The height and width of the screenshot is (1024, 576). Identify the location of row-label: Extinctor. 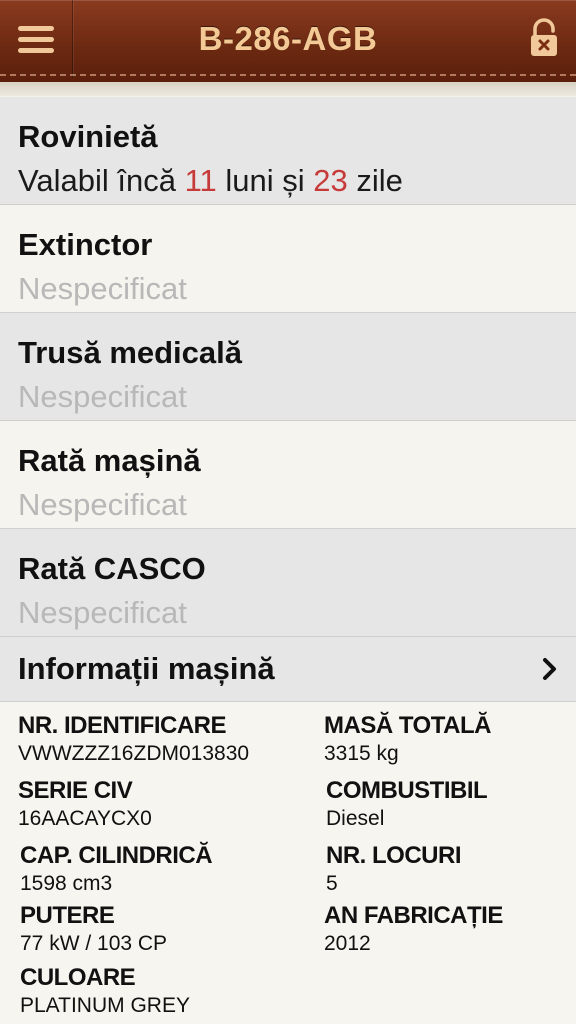
(85, 244).